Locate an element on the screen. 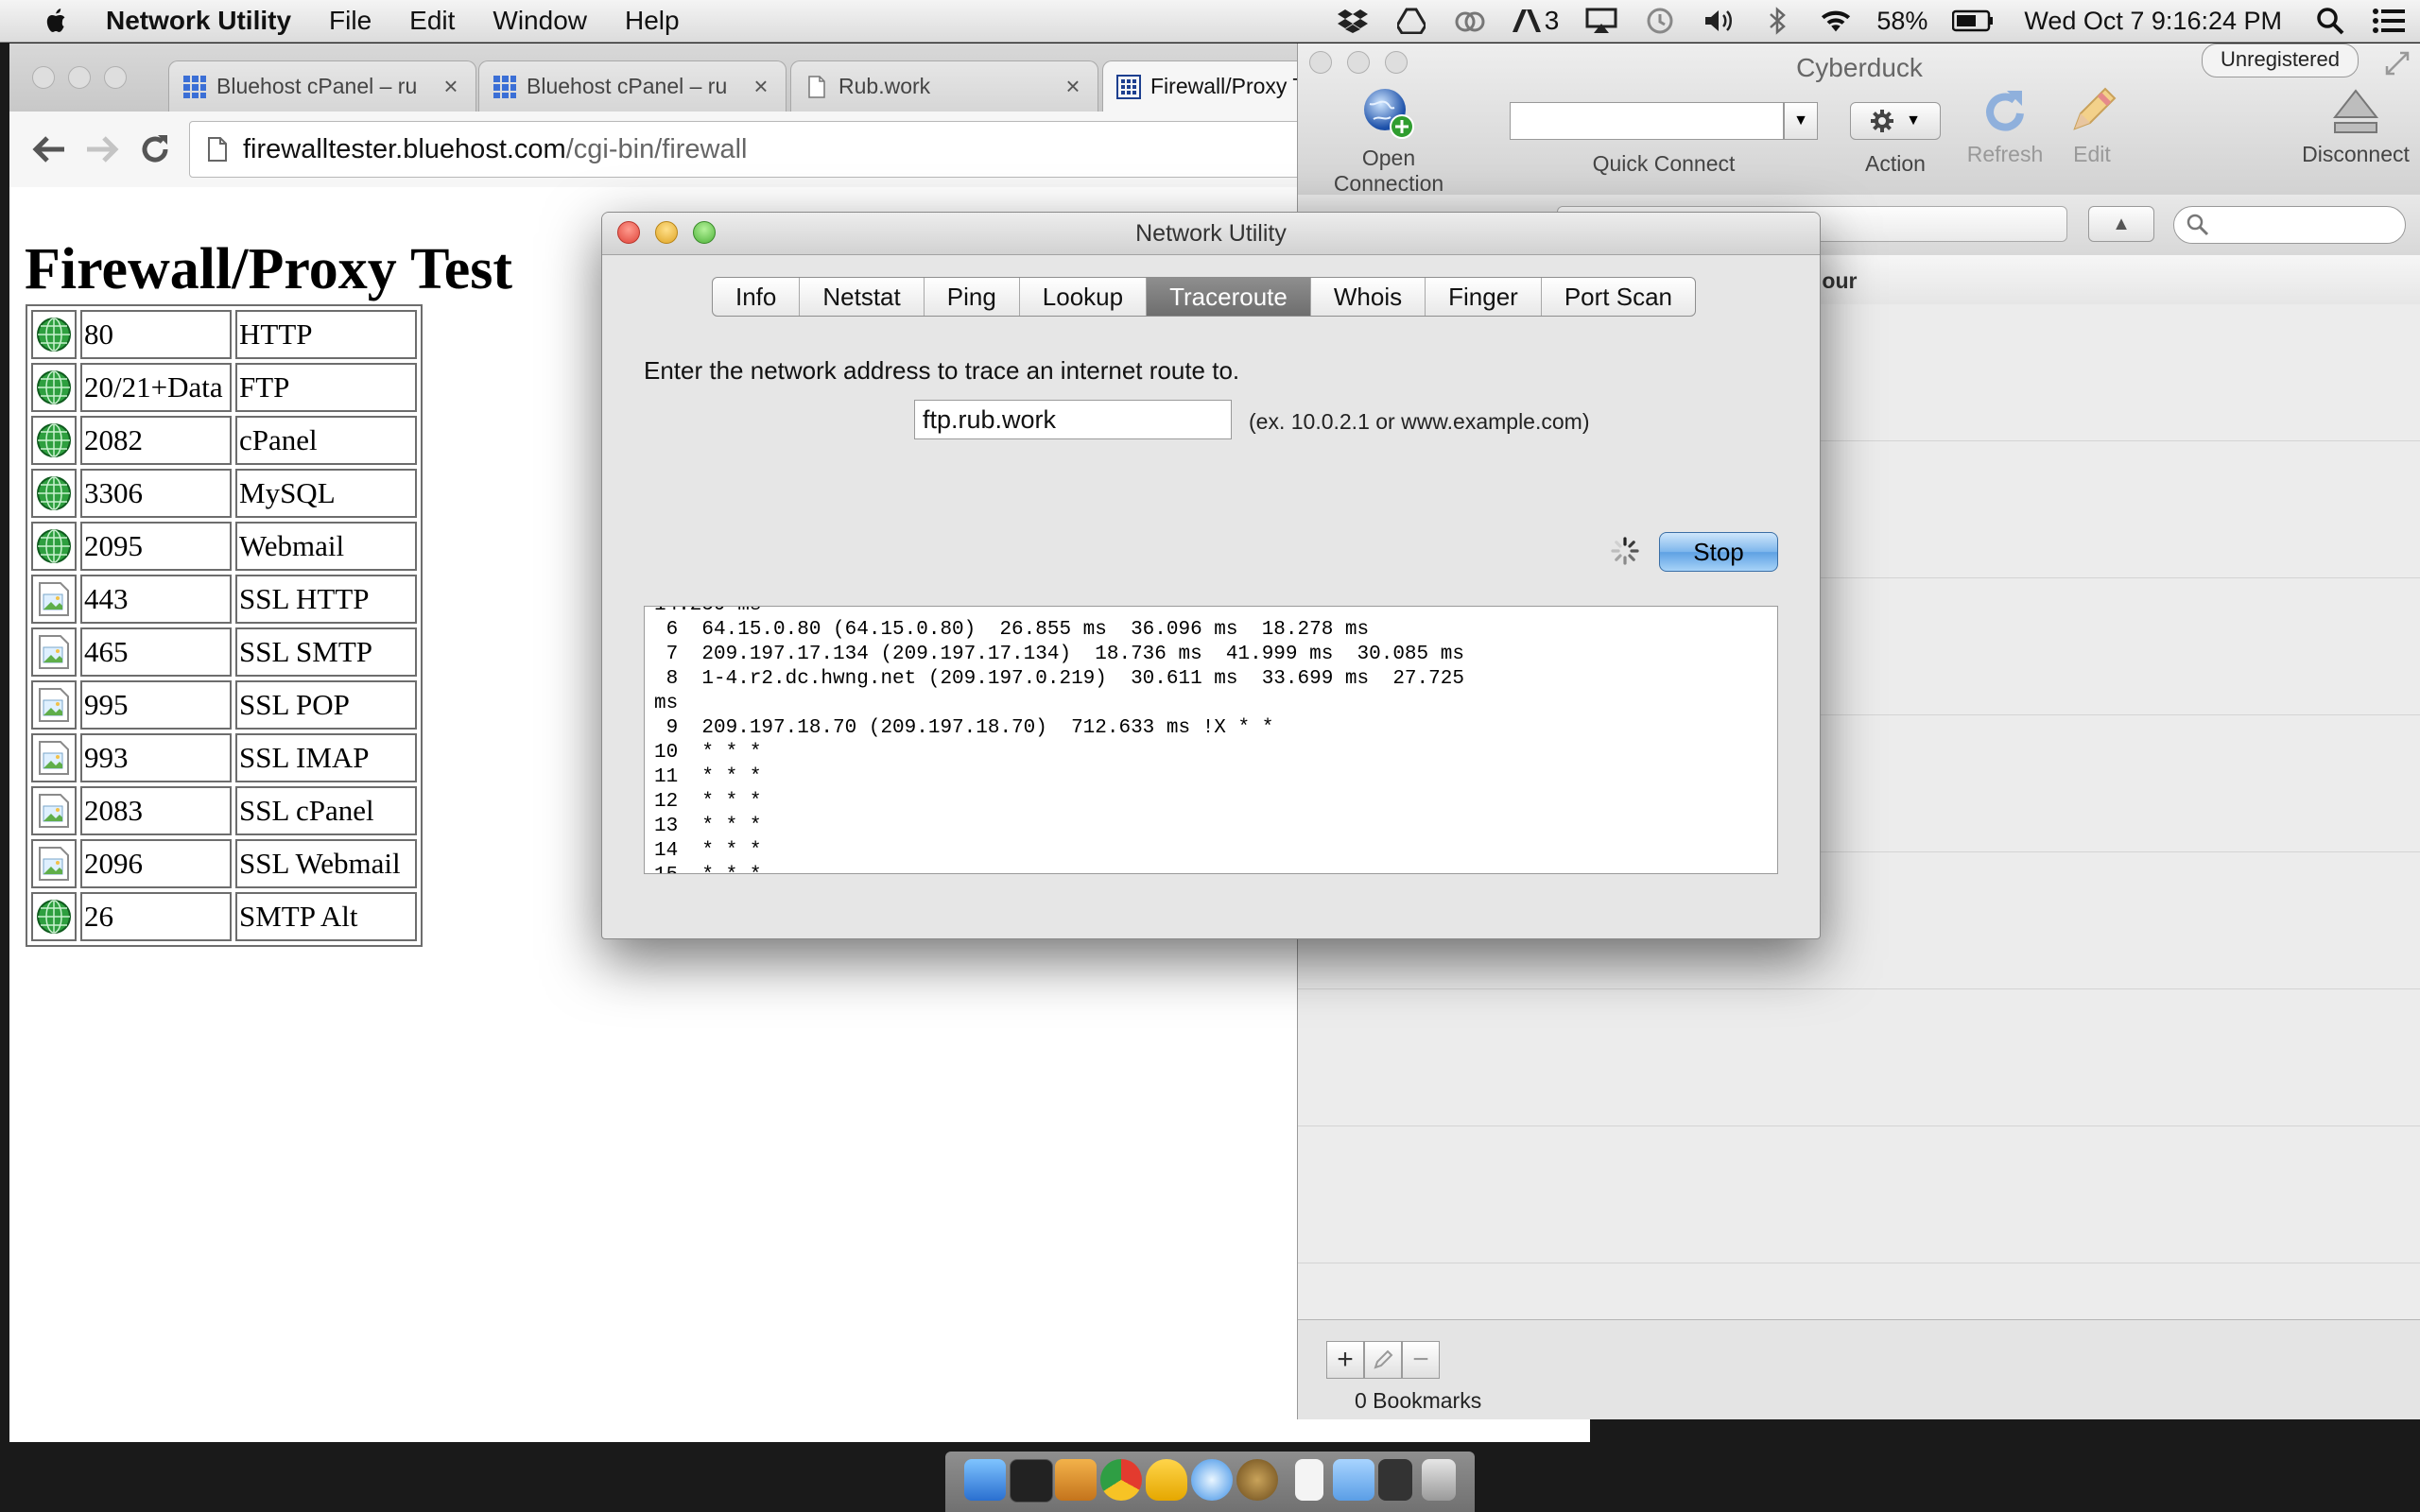 This screenshot has width=2420, height=1512. zoom-window-button is located at coordinates (115, 77).